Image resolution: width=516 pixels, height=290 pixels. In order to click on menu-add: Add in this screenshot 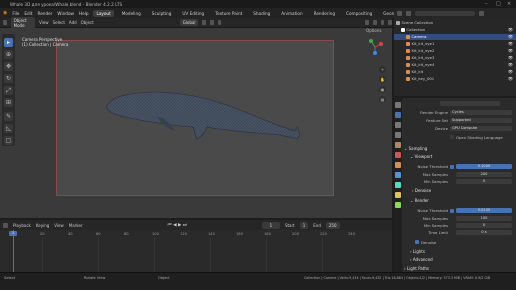, I will do `click(73, 22)`.